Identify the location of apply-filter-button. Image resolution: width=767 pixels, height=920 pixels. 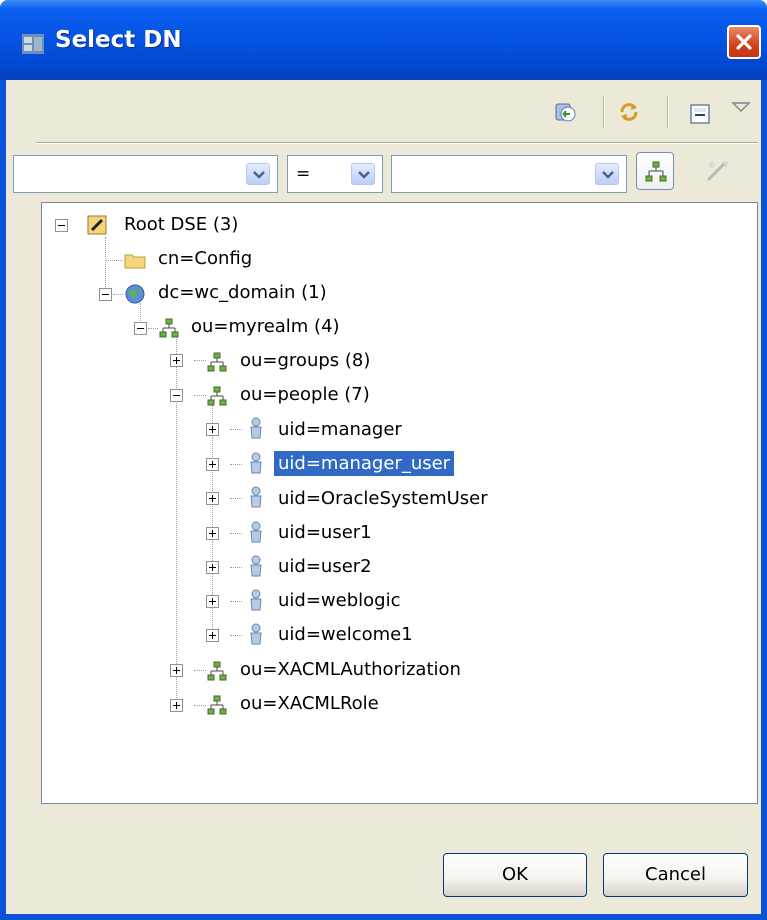
(716, 171).